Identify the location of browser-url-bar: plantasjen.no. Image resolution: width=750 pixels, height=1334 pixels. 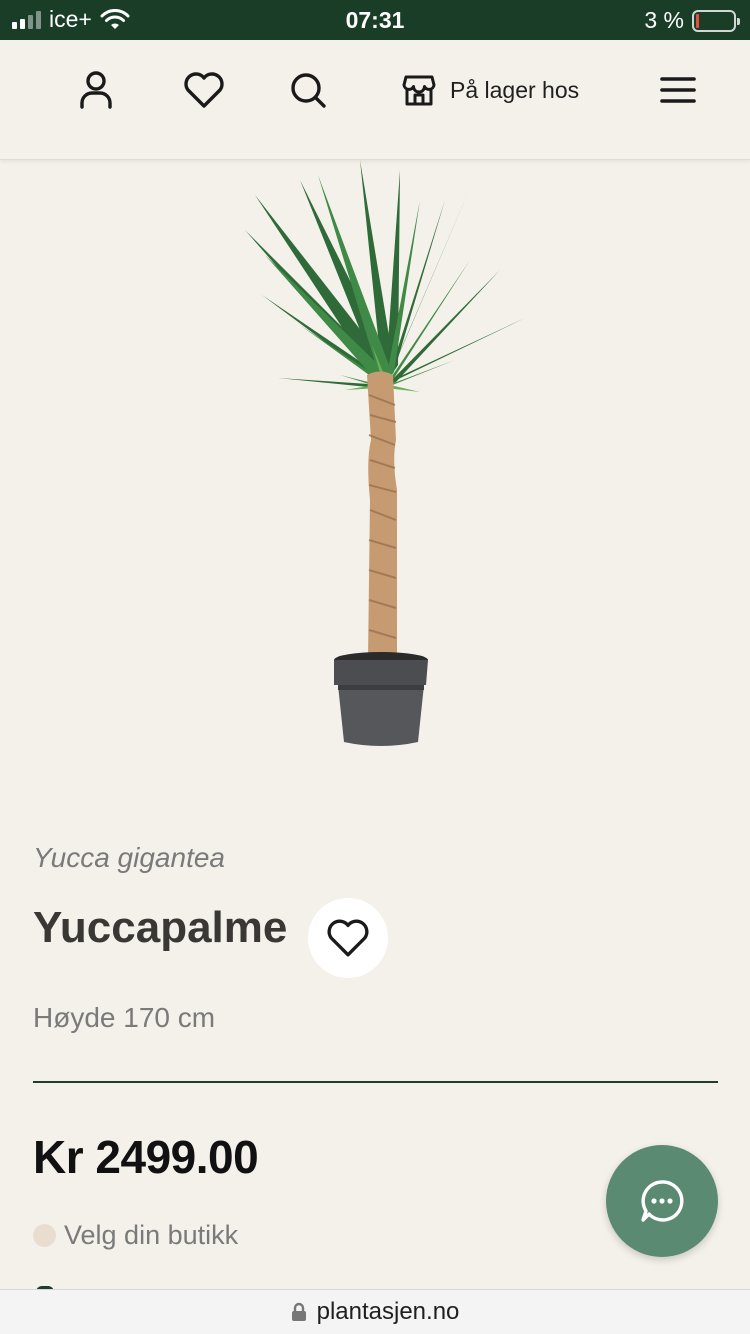
(375, 1311).